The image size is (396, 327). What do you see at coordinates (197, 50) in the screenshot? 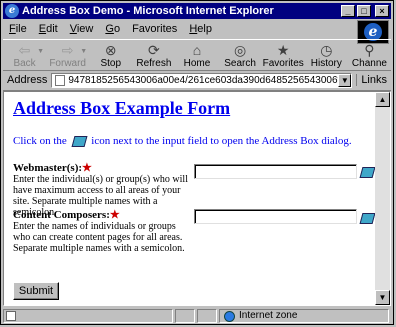
I see `home-icon: ⌂` at bounding box center [197, 50].